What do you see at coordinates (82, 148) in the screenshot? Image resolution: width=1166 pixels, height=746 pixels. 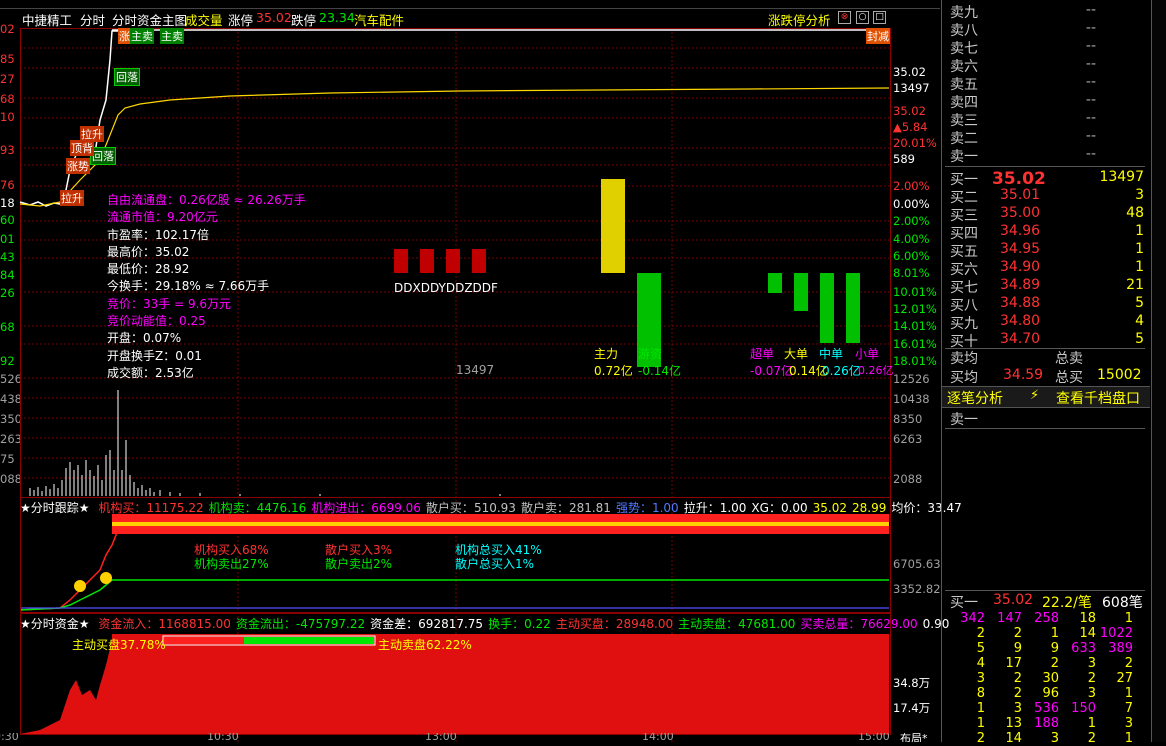 I see `tag-trend: 顶背` at bounding box center [82, 148].